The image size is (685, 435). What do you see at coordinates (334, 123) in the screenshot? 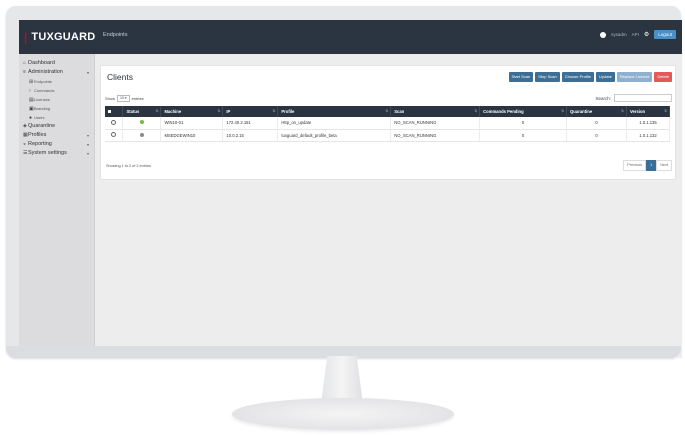
I see `profile-cell: Http_on_update` at bounding box center [334, 123].